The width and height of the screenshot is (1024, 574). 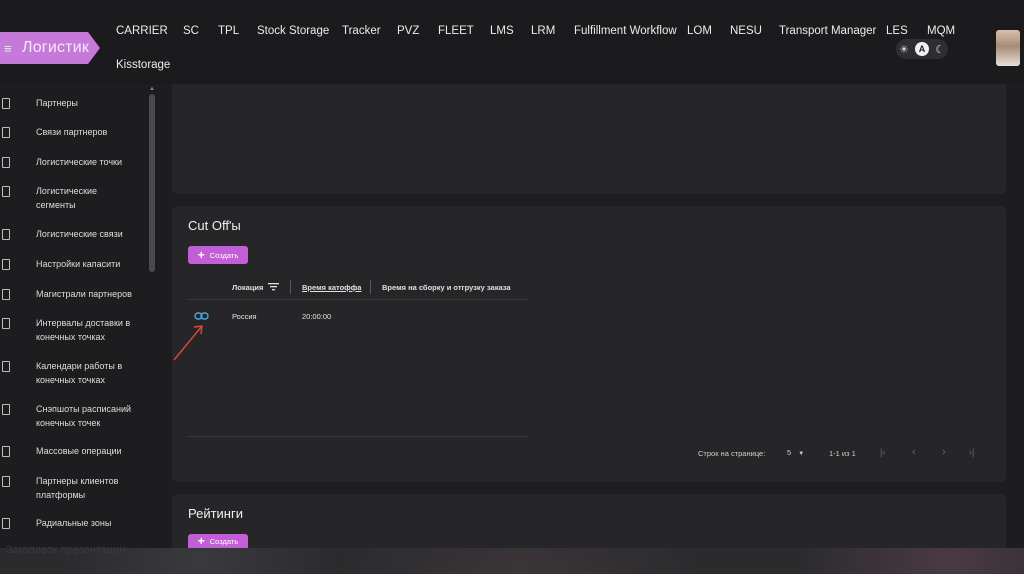 I want to click on nav-transport-manager: Transport Manager, so click(x=827, y=31).